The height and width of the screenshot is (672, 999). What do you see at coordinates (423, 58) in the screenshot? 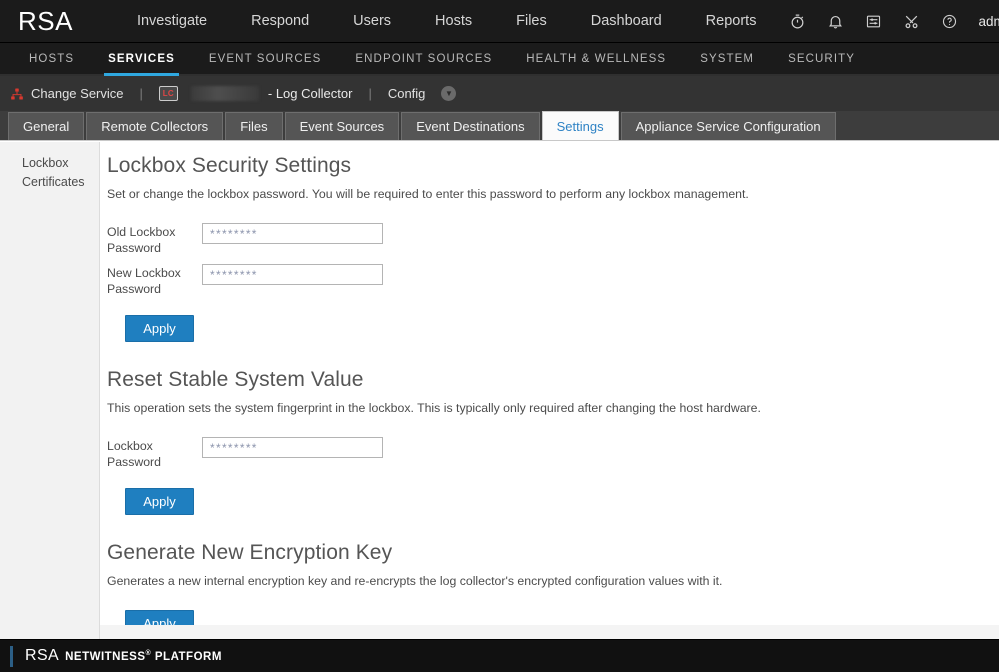
I see `subnav-item-endpoint-sources: ENDPOINT SOURCES` at bounding box center [423, 58].